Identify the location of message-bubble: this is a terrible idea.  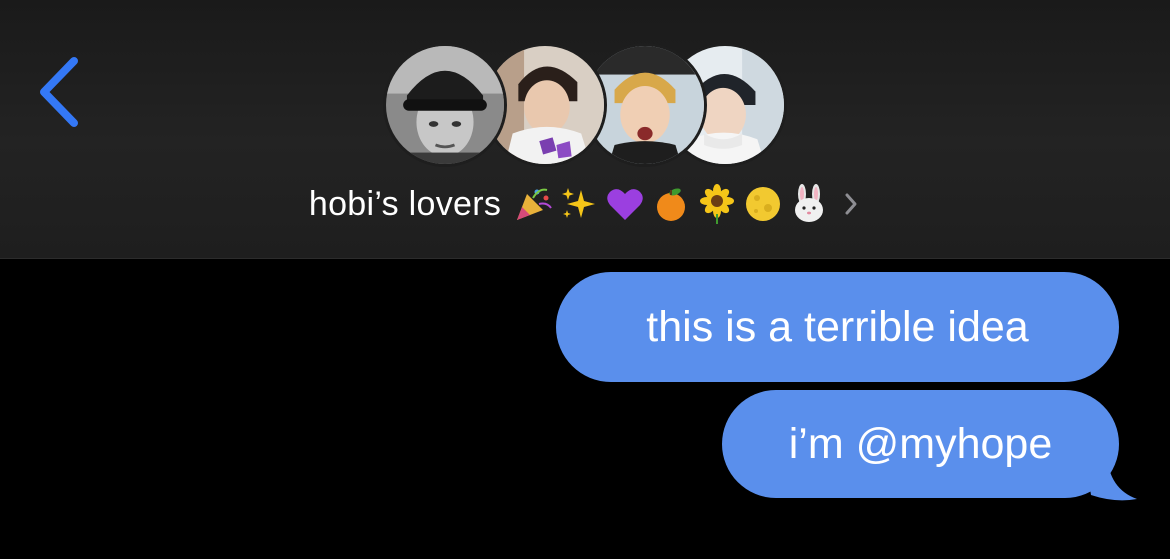
(837, 327).